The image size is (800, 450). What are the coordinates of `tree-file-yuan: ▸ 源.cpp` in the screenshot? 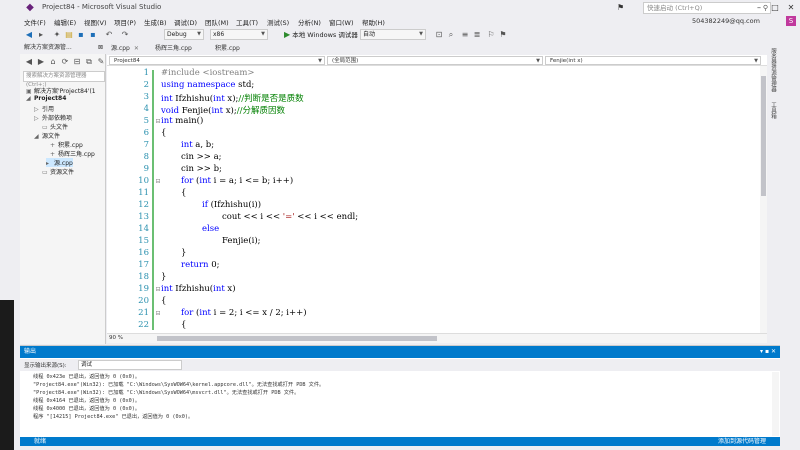 It's located at (59, 162).